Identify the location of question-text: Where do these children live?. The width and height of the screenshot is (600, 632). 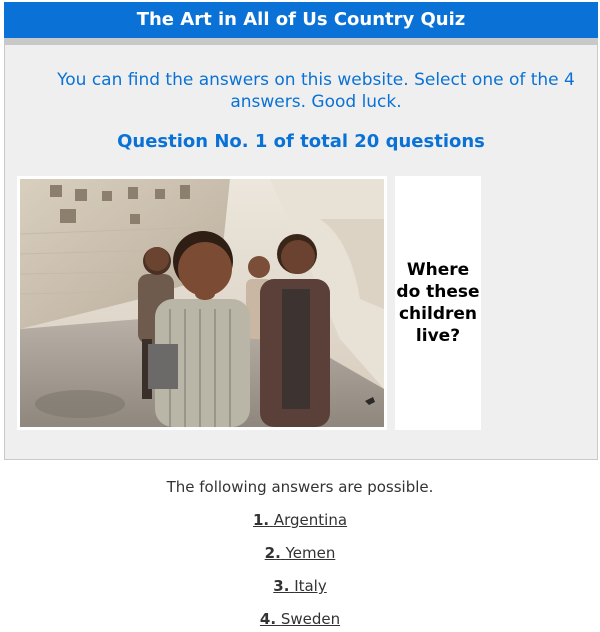
(438, 303).